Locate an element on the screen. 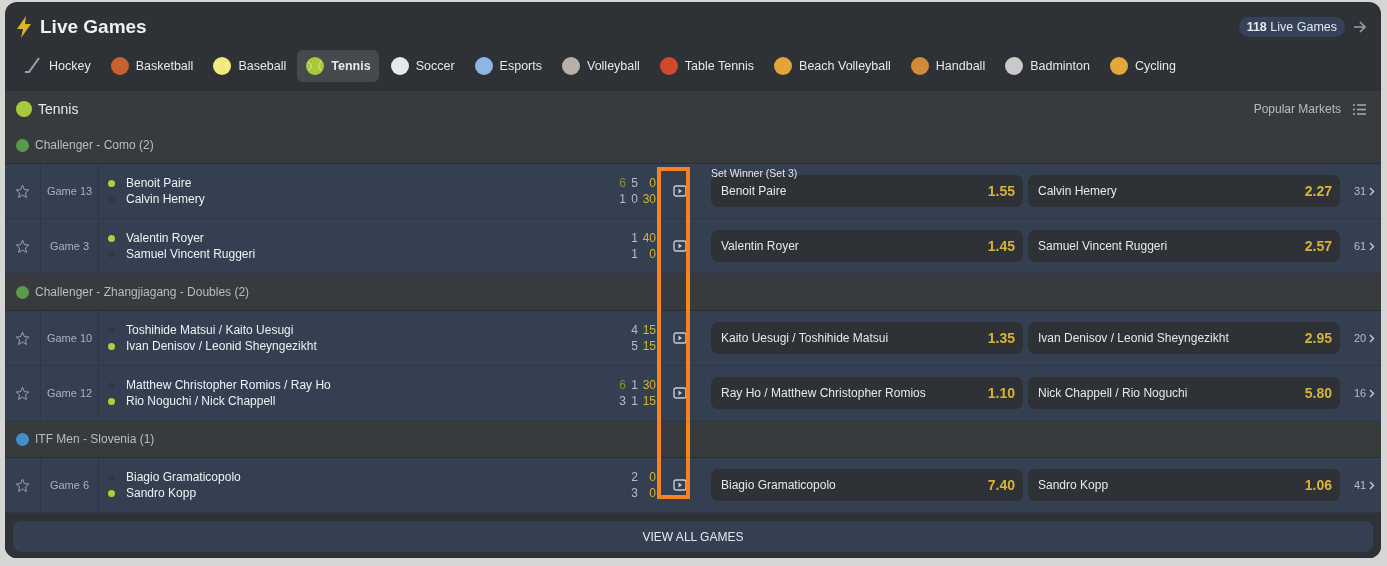 The image size is (1387, 566). popular-markets-label: Popular Markets is located at coordinates (1297, 109).